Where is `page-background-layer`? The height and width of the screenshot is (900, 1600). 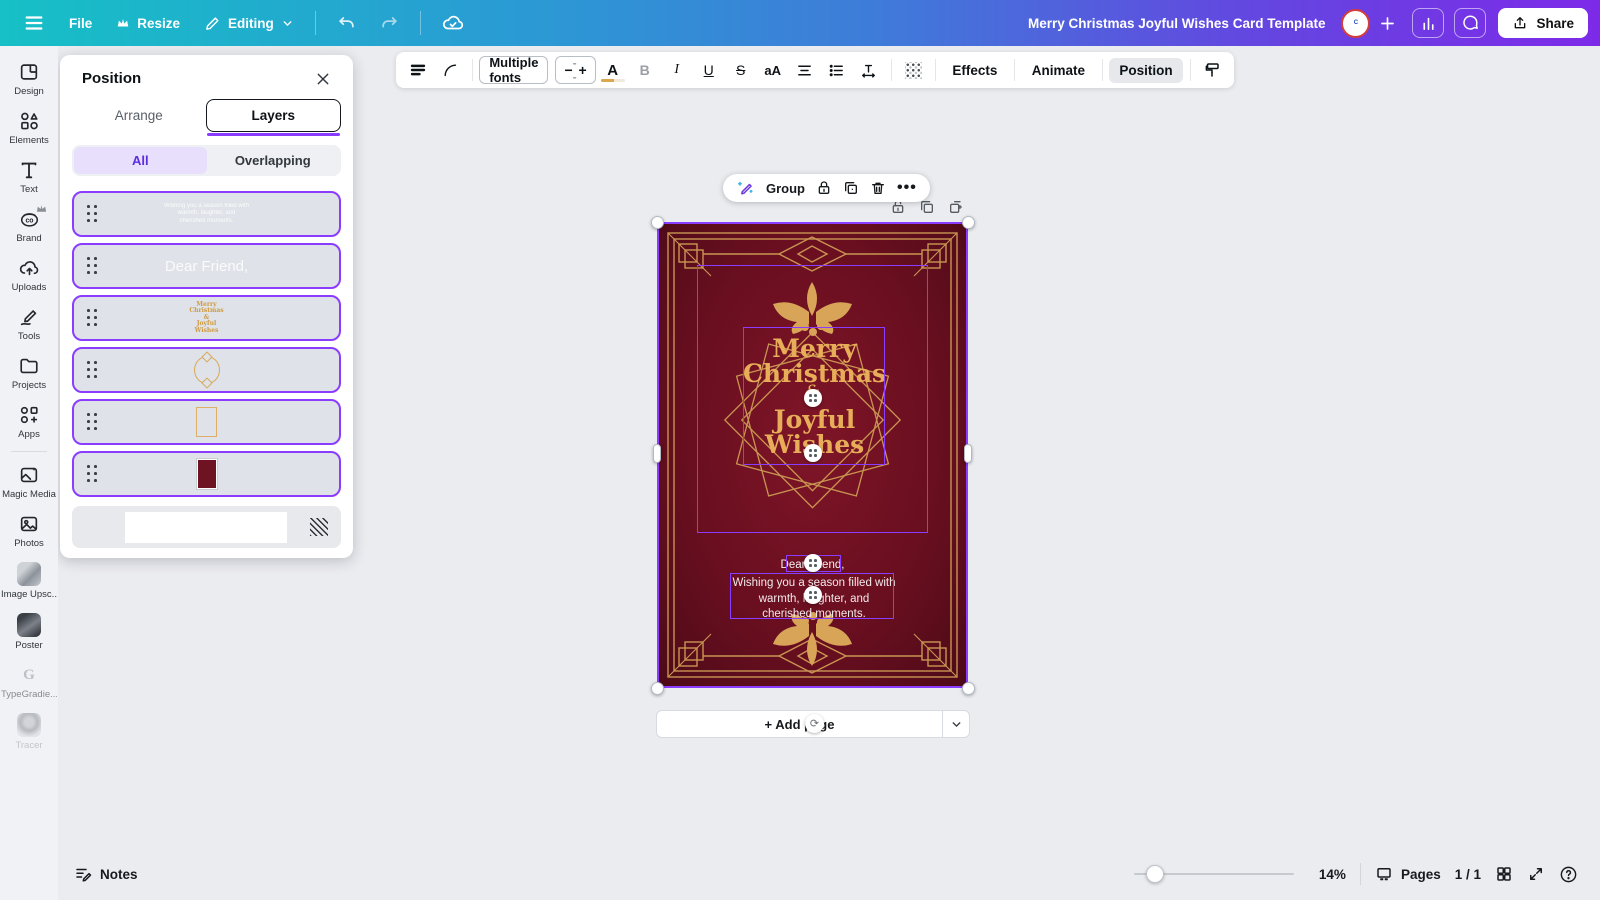
page-background-layer is located at coordinates (206, 527).